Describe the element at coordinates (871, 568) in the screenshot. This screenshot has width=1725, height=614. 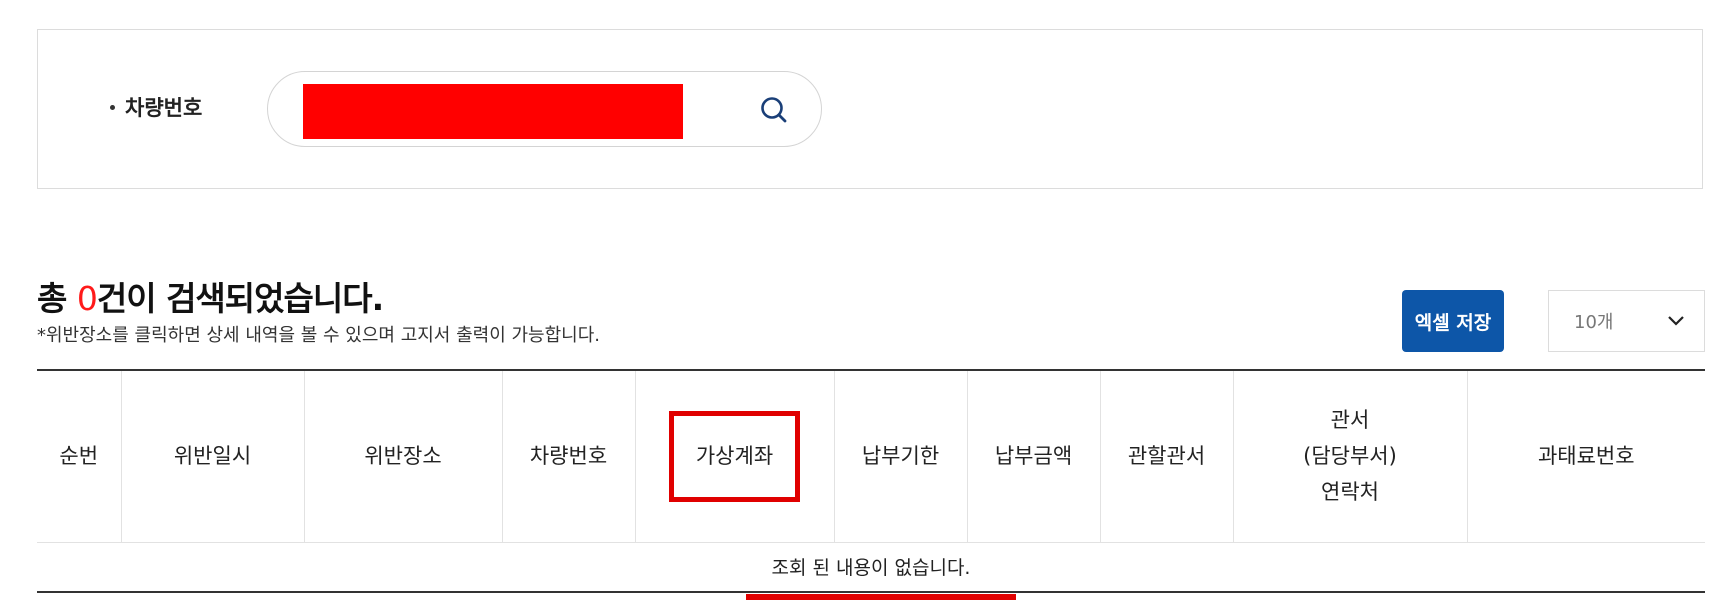
I see `empty-result-message: 조회 된 내용이 없습니다.` at that location.